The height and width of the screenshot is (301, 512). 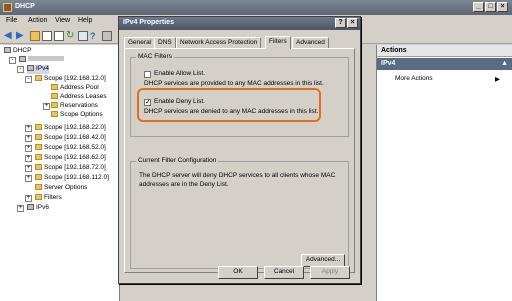 I want to click on tree-item-server, so click(x=41, y=60).